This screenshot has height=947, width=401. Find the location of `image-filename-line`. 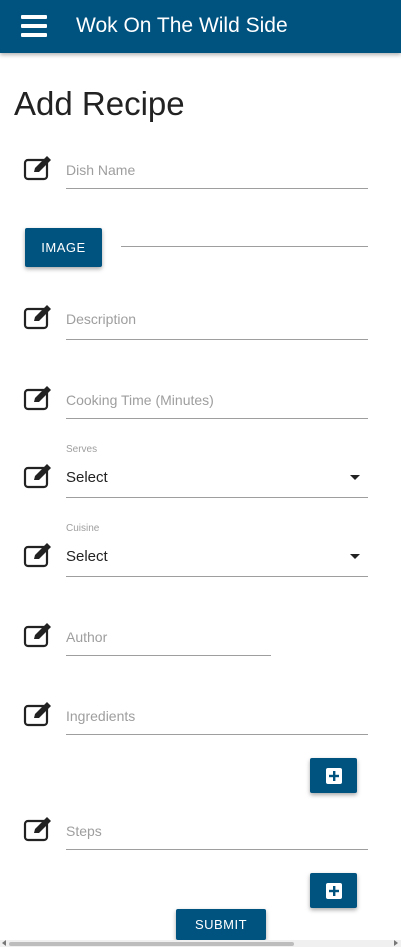

image-filename-line is located at coordinates (244, 246).